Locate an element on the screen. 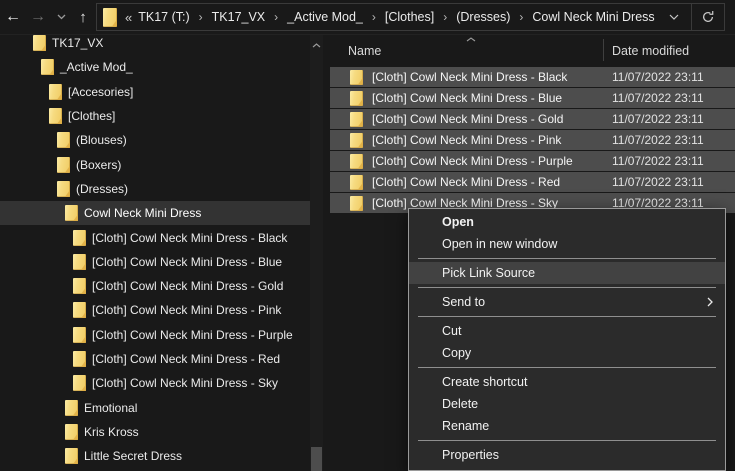  breadcrumb-item: _Active Mod_ is located at coordinates (325, 17).